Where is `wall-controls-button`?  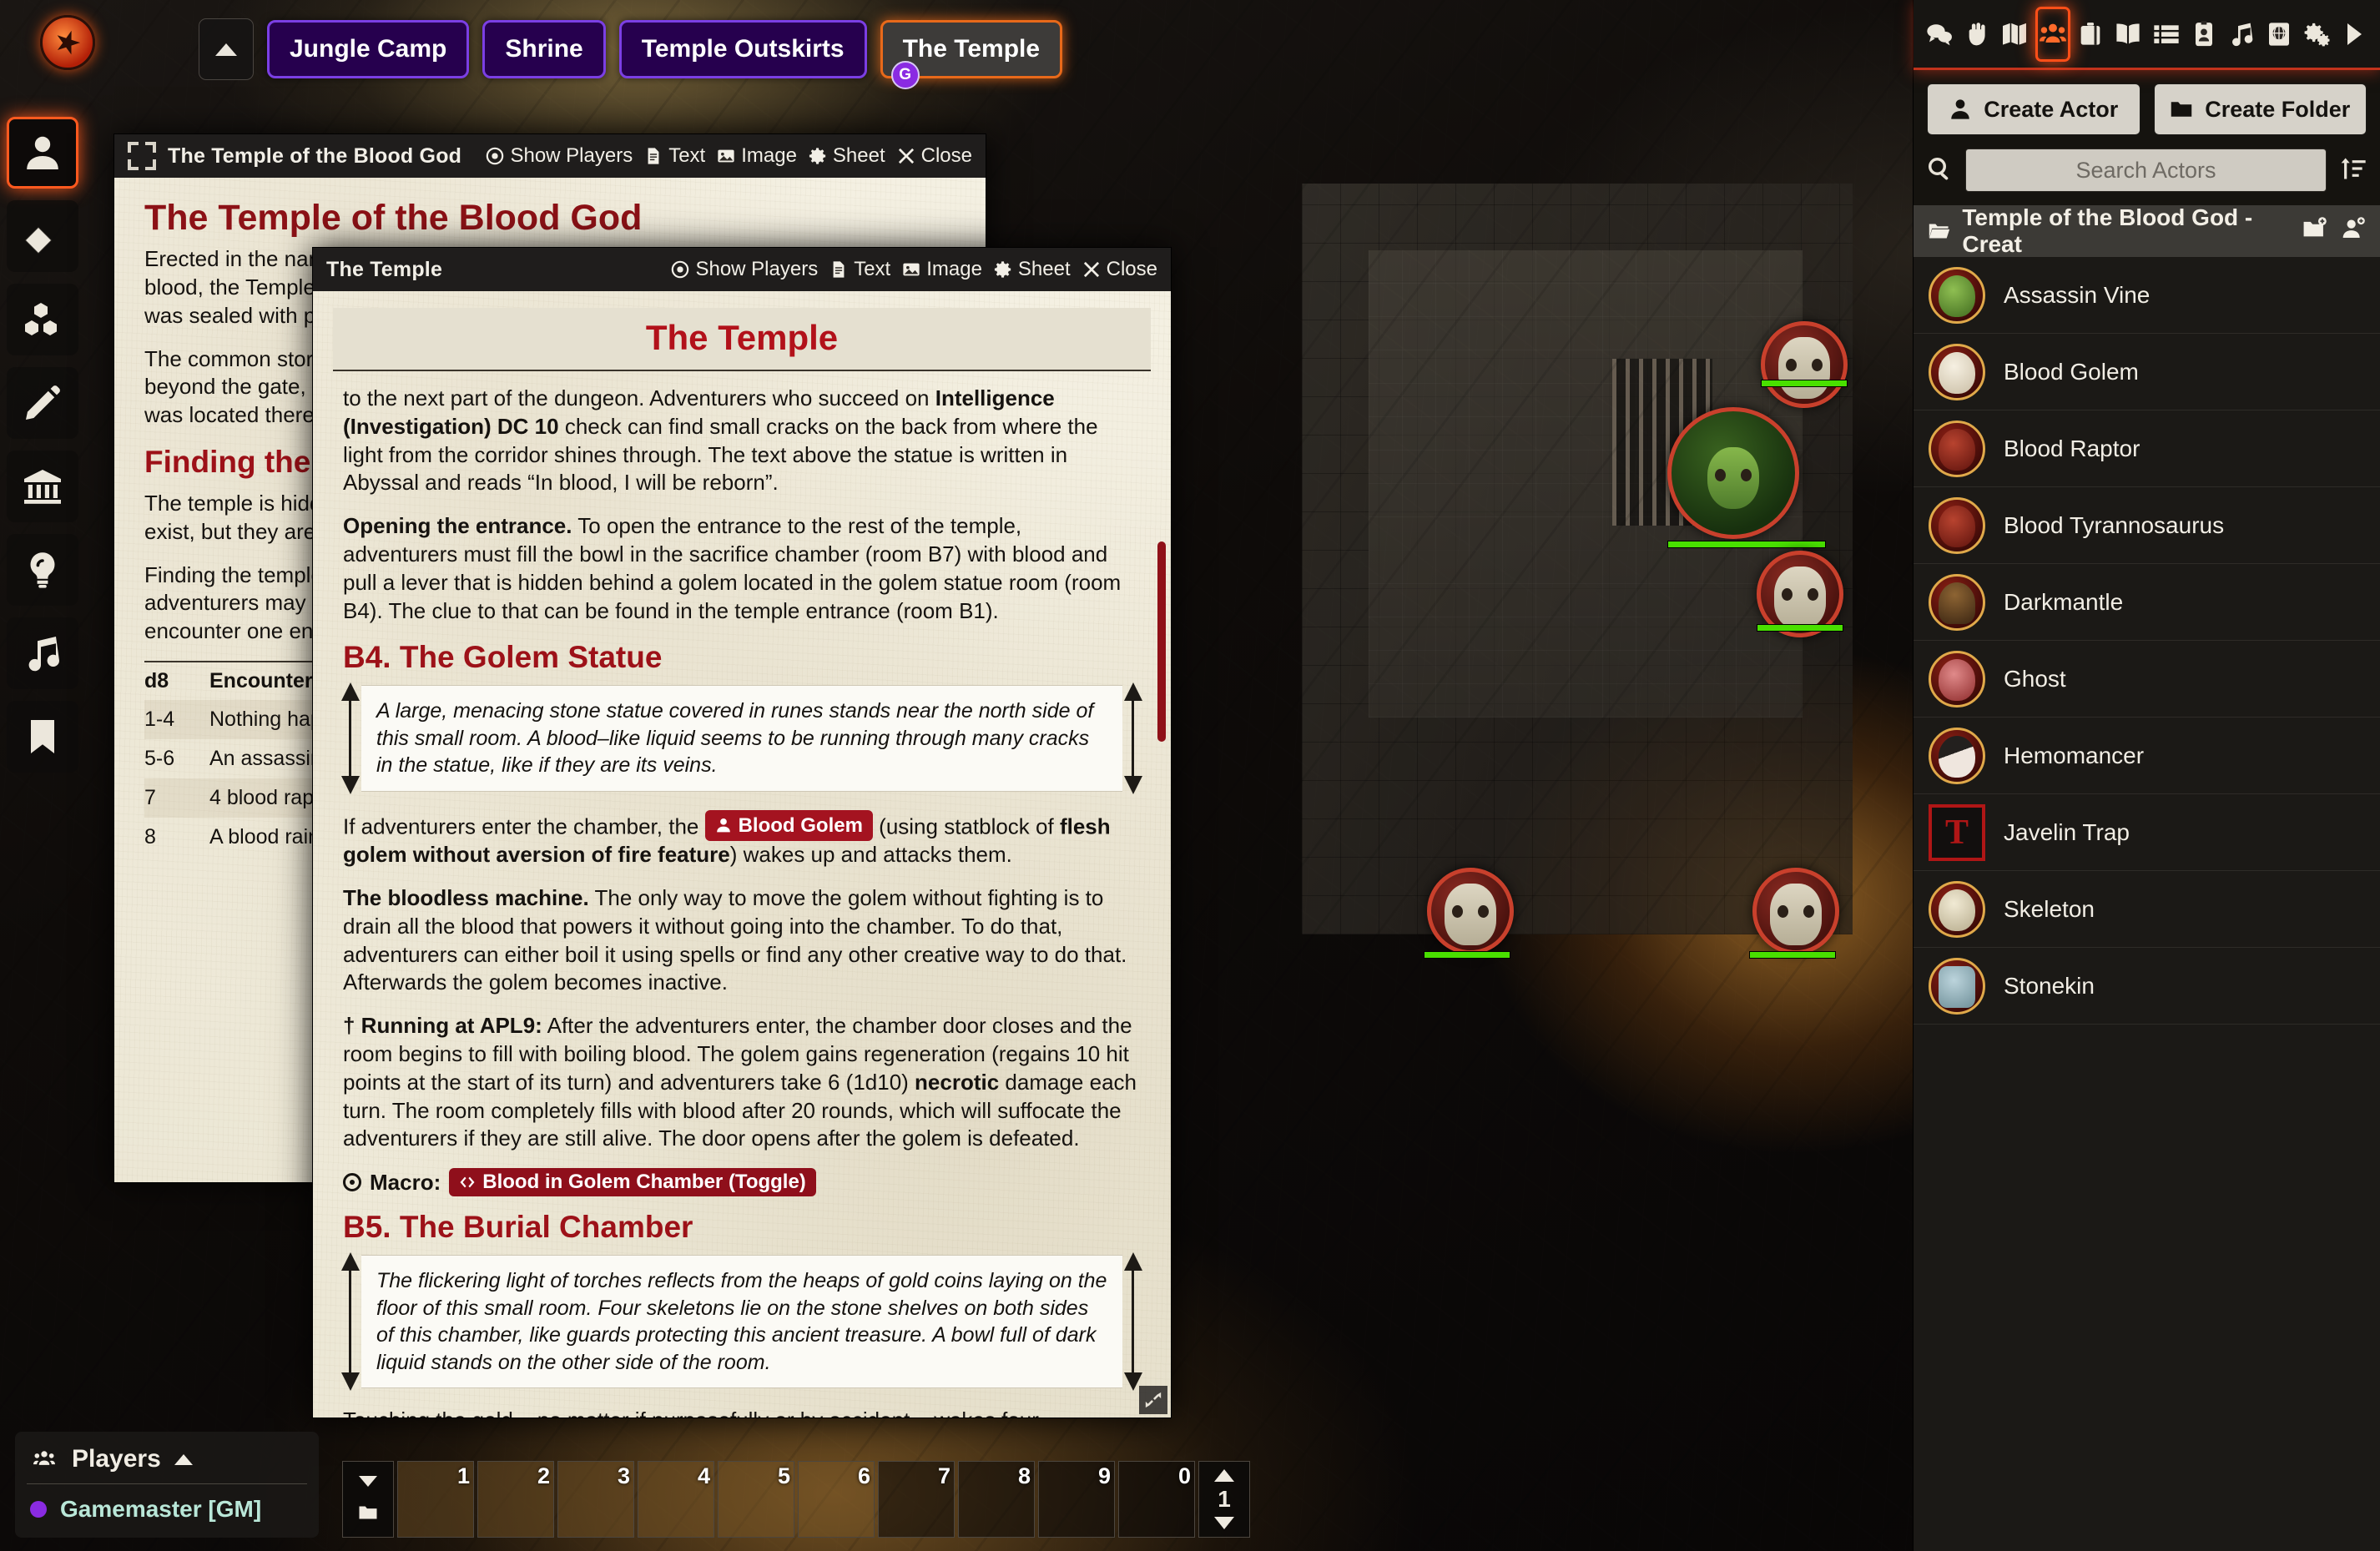 wall-controls-button is located at coordinates (42, 487).